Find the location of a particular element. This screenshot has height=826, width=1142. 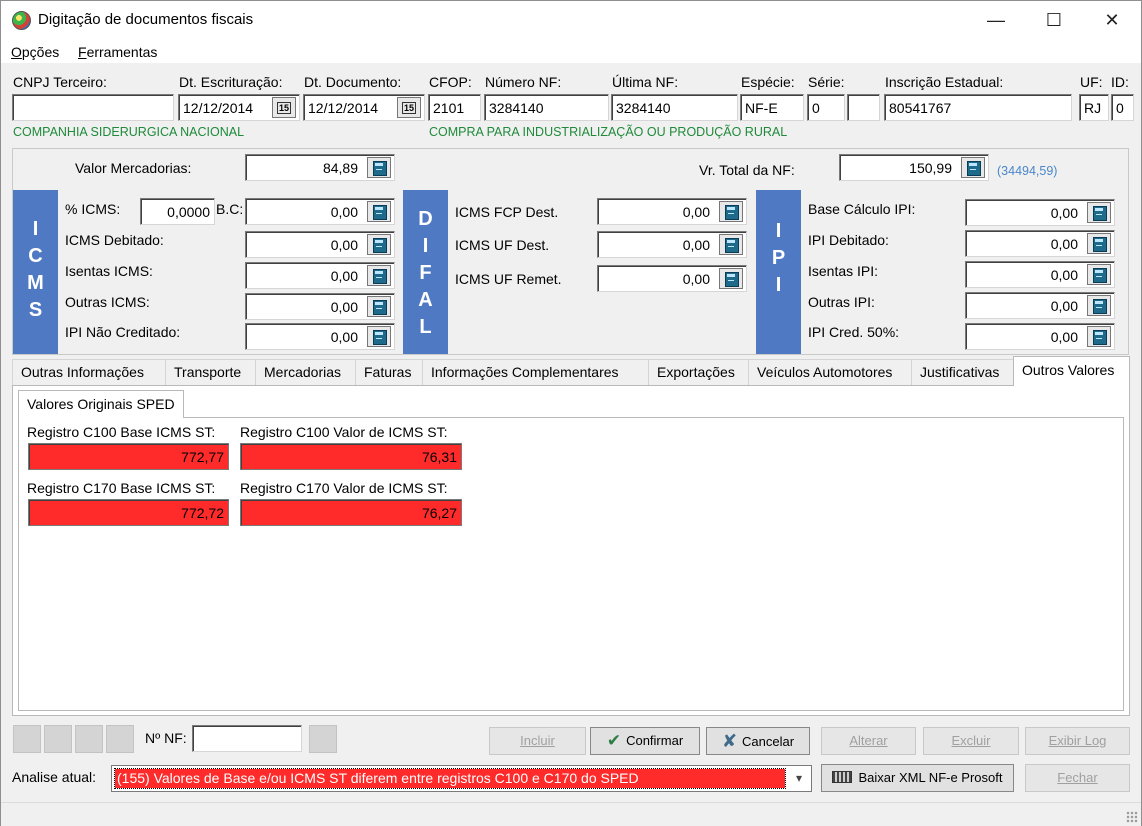

dt-documento-field: 12/12/2014 15 is located at coordinates (364, 107).